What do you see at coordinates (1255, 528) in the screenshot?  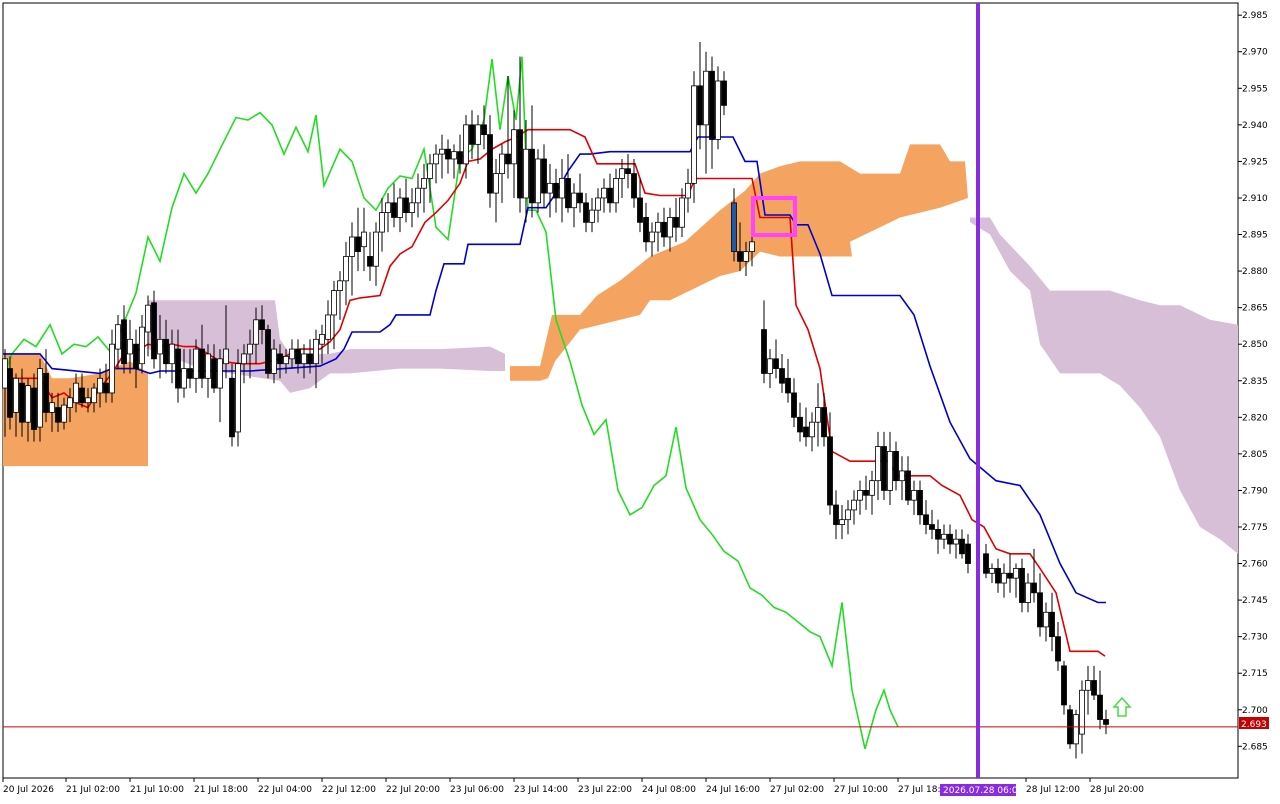 I see `y-tick-label: 2.775` at bounding box center [1255, 528].